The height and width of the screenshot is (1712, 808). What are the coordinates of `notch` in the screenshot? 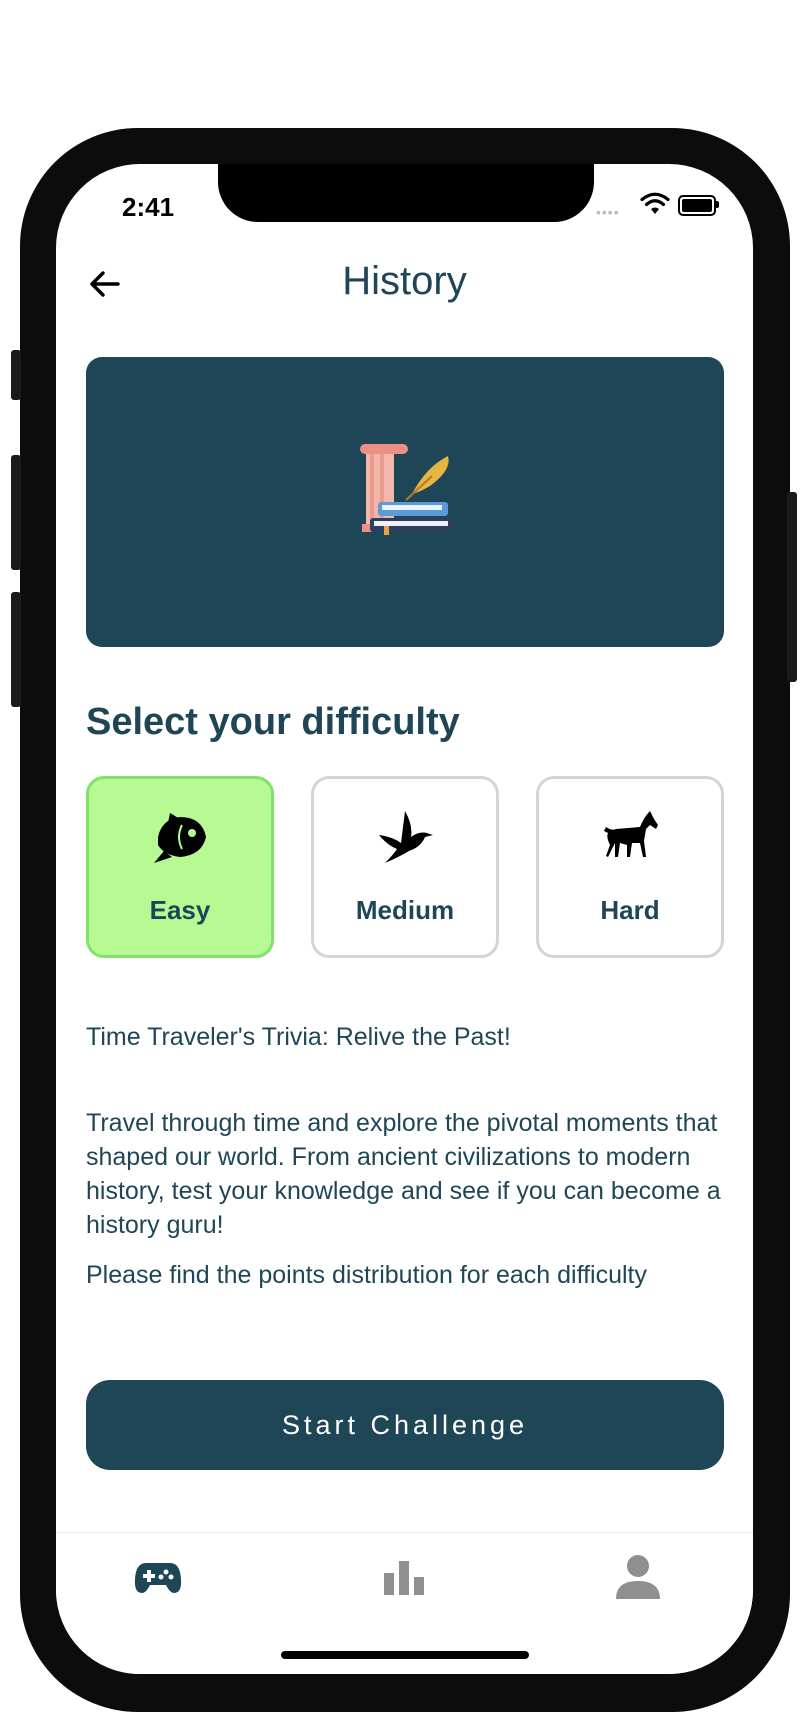 It's located at (406, 193).